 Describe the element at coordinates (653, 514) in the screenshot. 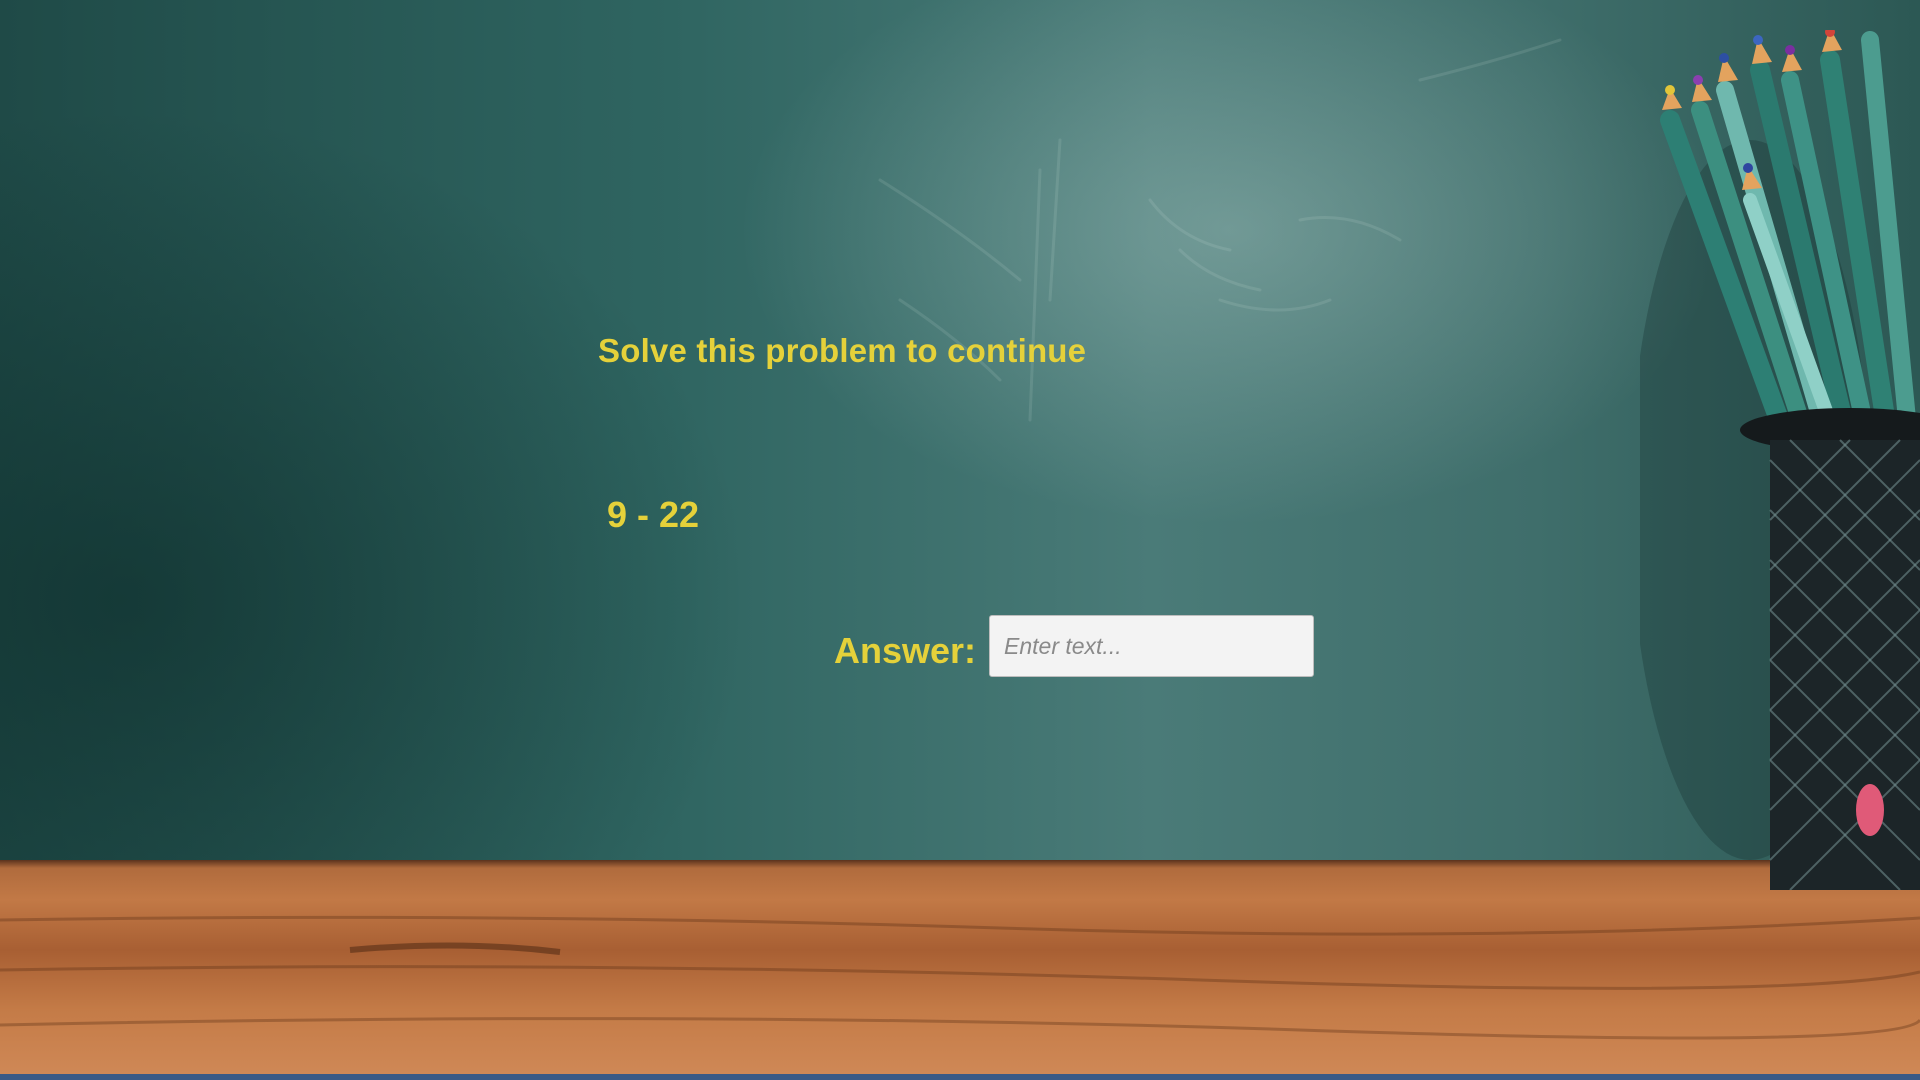

I see `math-problem: 9 - 22` at that location.